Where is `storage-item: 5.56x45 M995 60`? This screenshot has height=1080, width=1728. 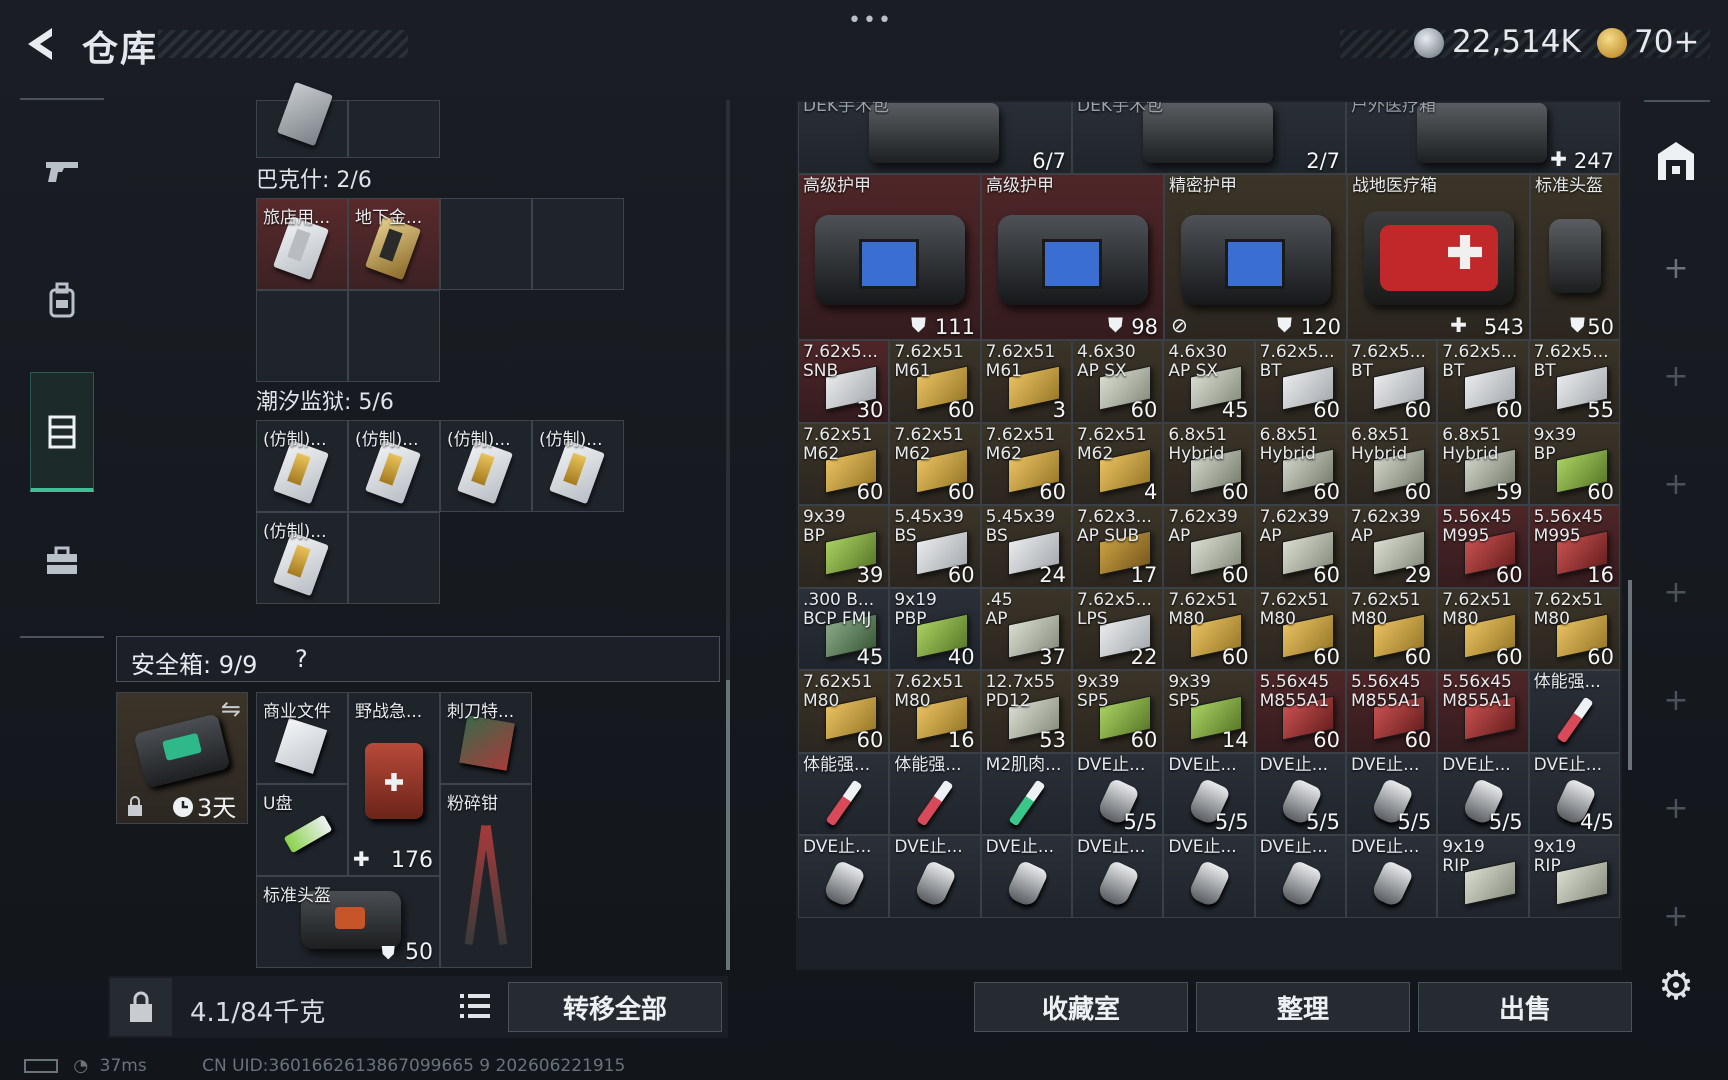 storage-item: 5.56x45 M995 60 is located at coordinates (1483, 546).